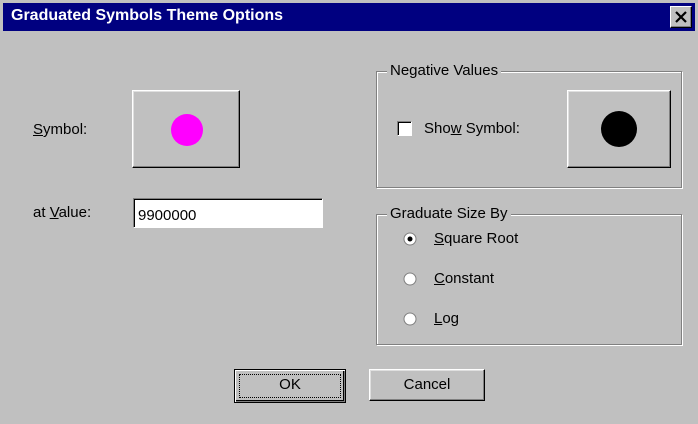 This screenshot has width=698, height=424. Describe the element at coordinates (75, 212) in the screenshot. I see `at-value-label-rest: alue:` at that location.